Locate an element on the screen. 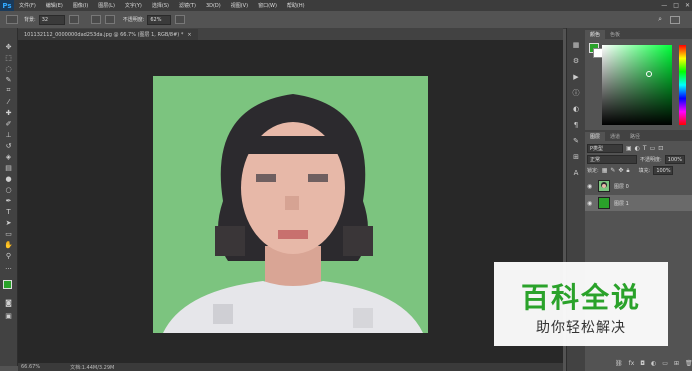  menu-file: 文件(F) is located at coordinates (27, 5).